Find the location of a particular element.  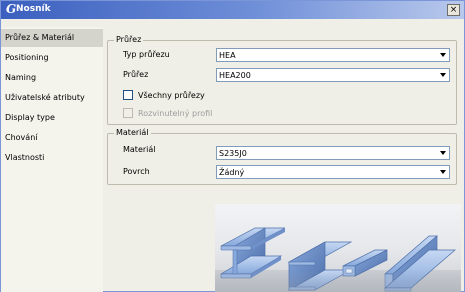

surface-value: Žádný is located at coordinates (232, 172).